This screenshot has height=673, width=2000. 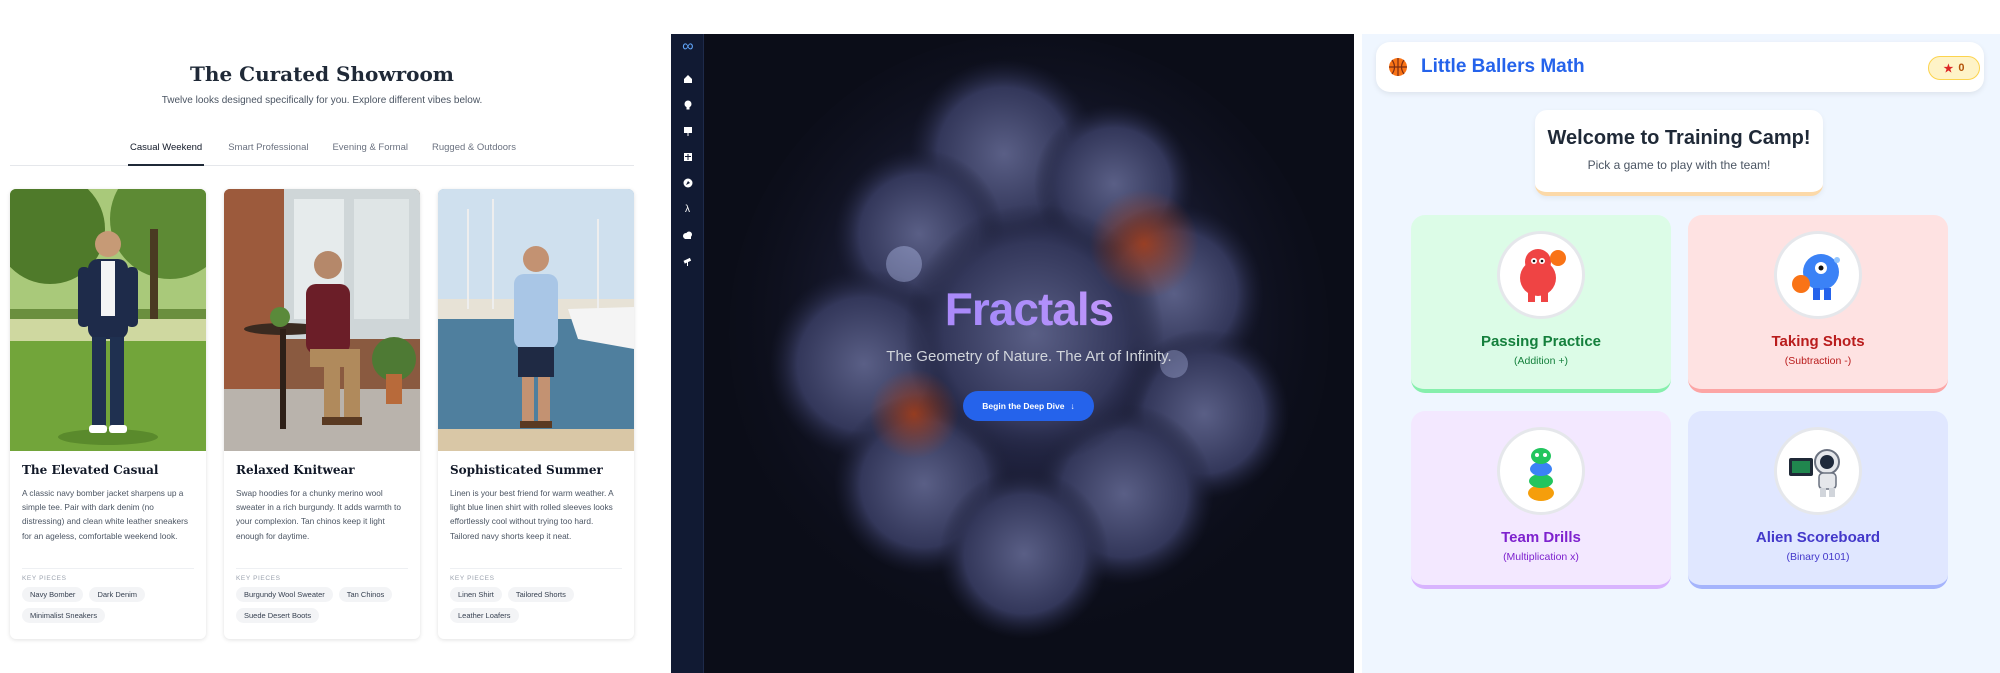 What do you see at coordinates (1541, 474) in the screenshot?
I see `stacked-monsters-icon` at bounding box center [1541, 474].